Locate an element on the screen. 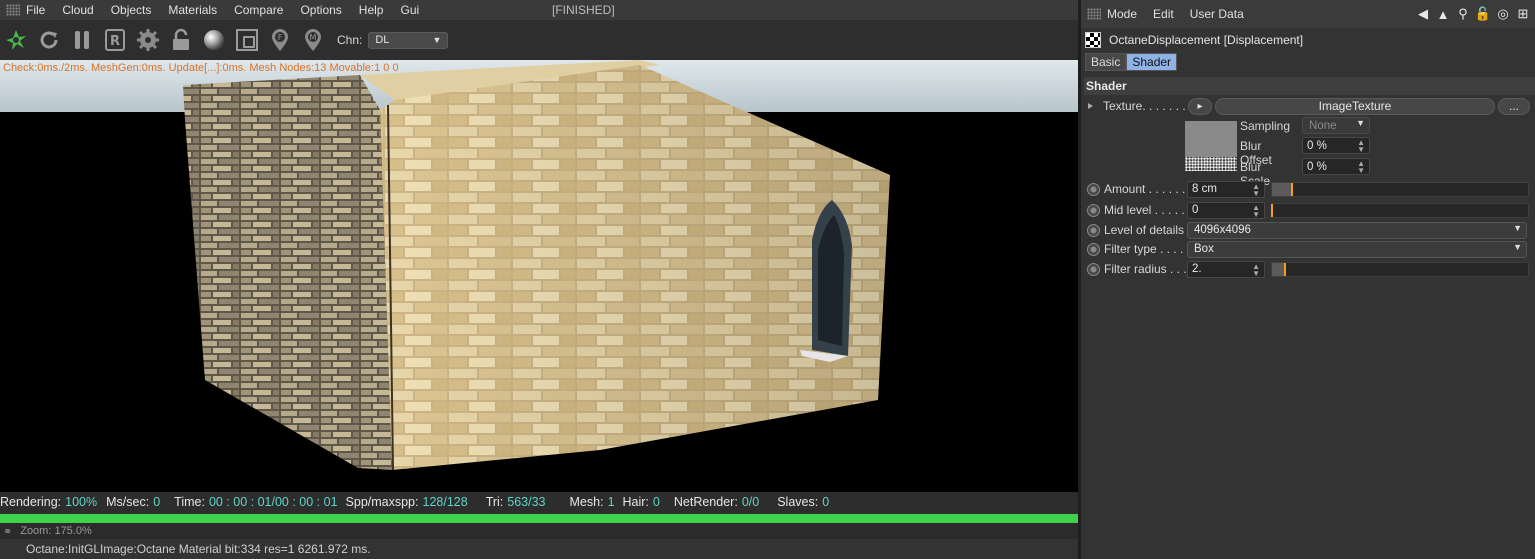 This screenshot has width=1535, height=559. filter-radius-slider-handle is located at coordinates (1284, 269).